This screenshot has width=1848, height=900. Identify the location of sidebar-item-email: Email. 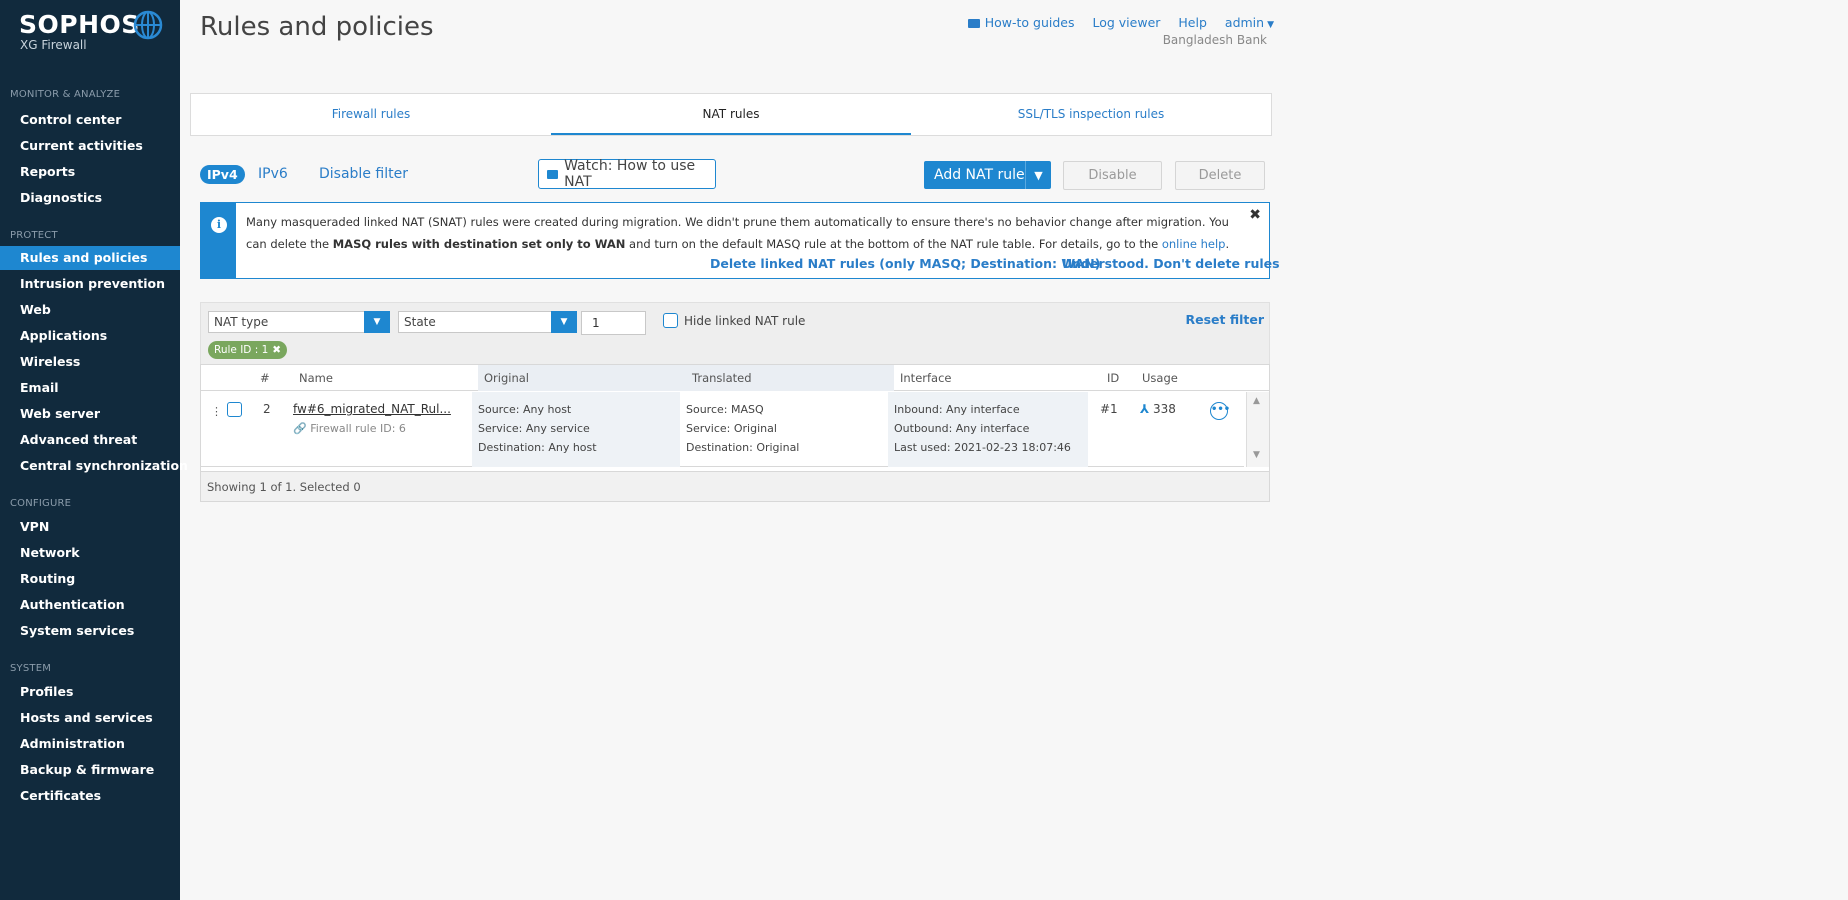
(90, 388).